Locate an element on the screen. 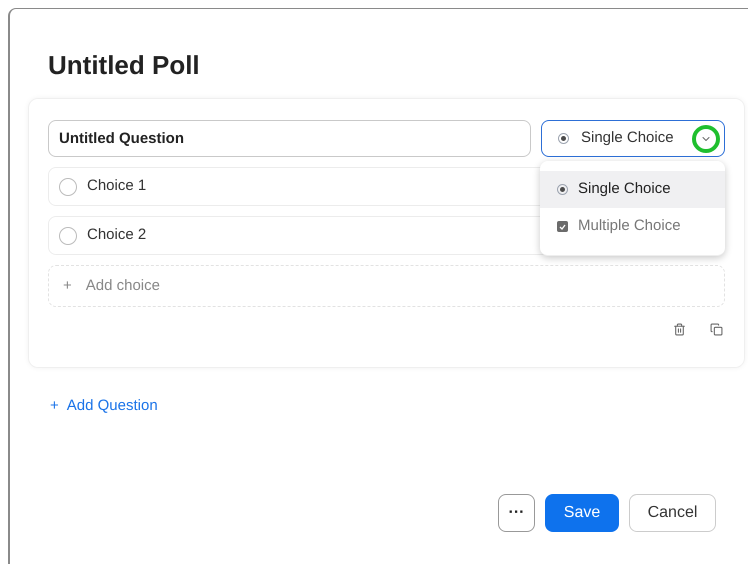  checkbox-icon is located at coordinates (562, 226).